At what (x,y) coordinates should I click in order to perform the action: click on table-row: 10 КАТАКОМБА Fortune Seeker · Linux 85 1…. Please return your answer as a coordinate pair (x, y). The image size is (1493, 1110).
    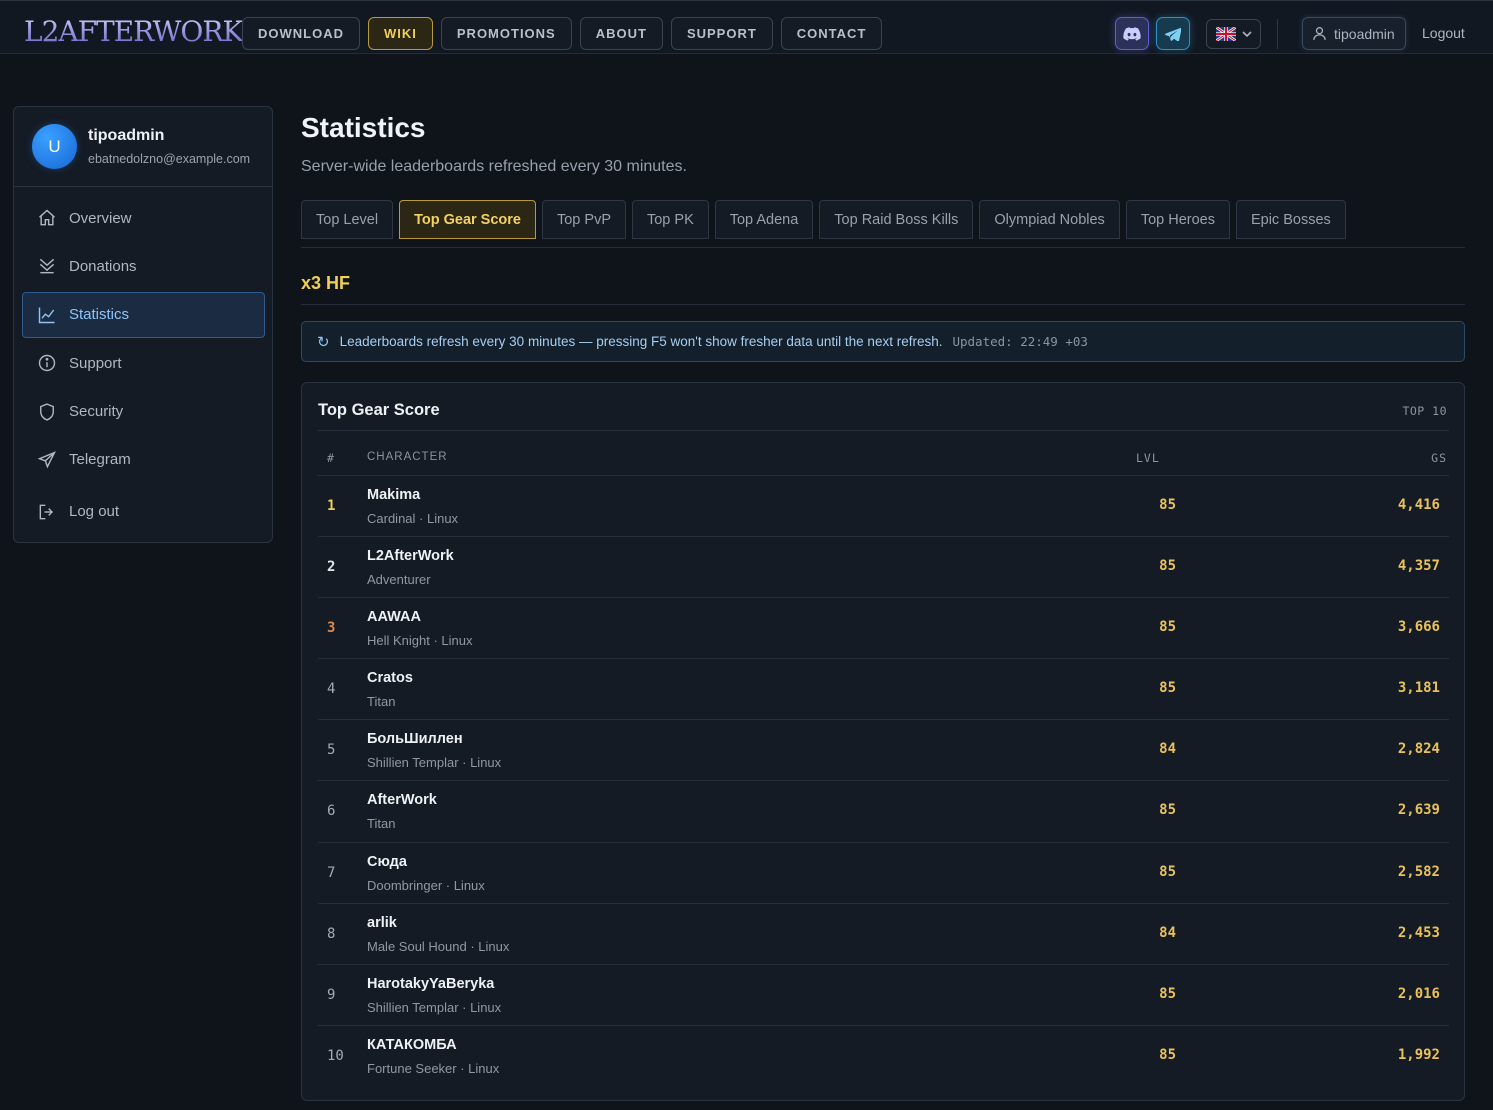
    Looking at the image, I should click on (883, 1056).